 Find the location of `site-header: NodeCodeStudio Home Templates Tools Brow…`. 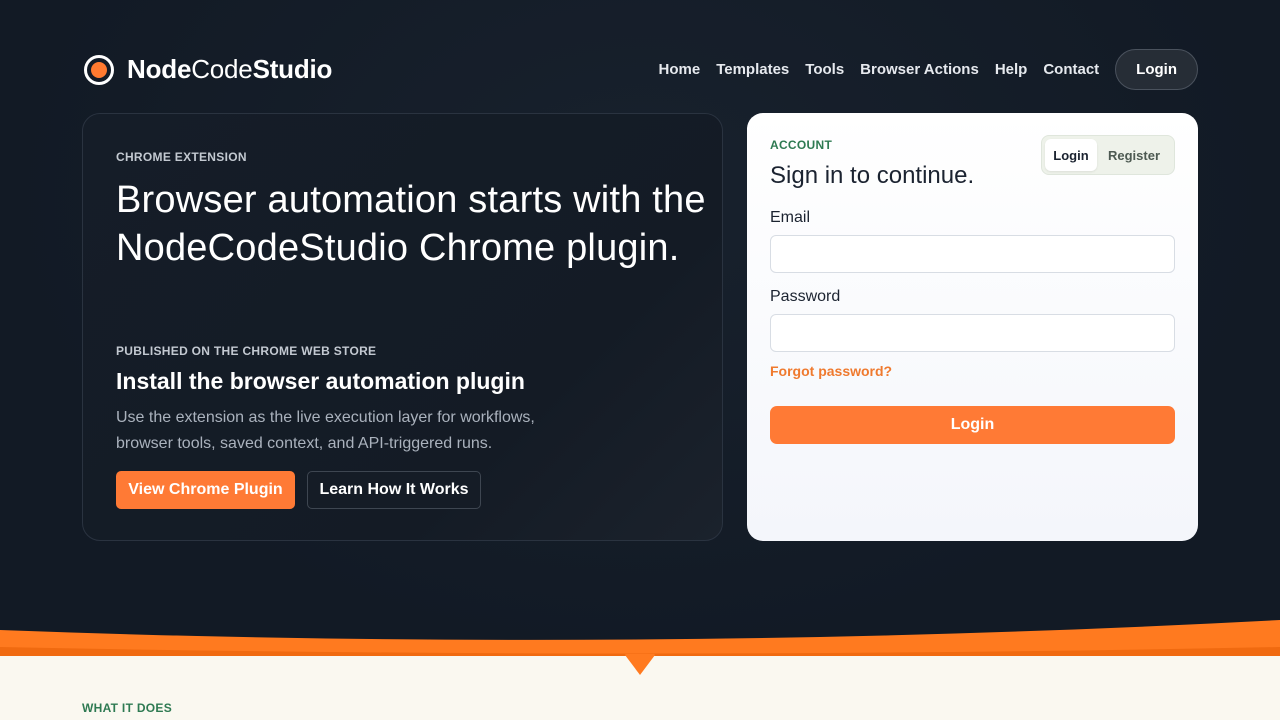

site-header: NodeCodeStudio Home Templates Tools Brow… is located at coordinates (641, 69).